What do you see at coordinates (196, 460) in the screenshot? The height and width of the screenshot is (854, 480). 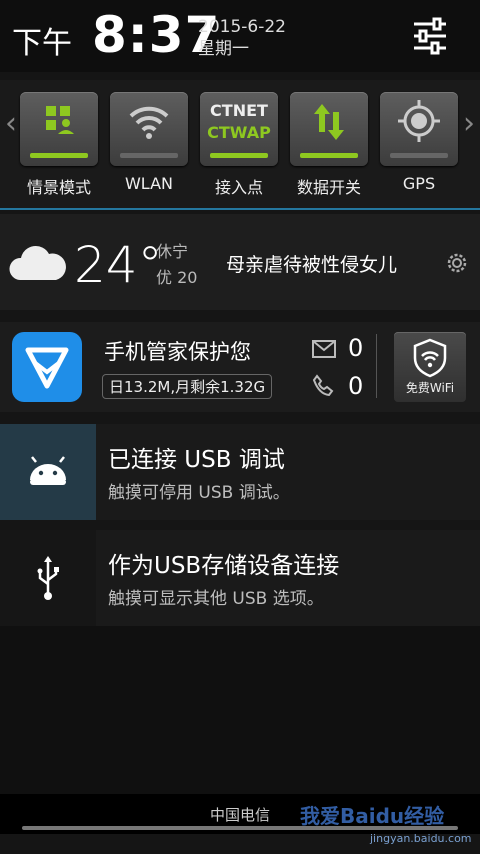 I see `notification-title: 已连接 USB 调试` at bounding box center [196, 460].